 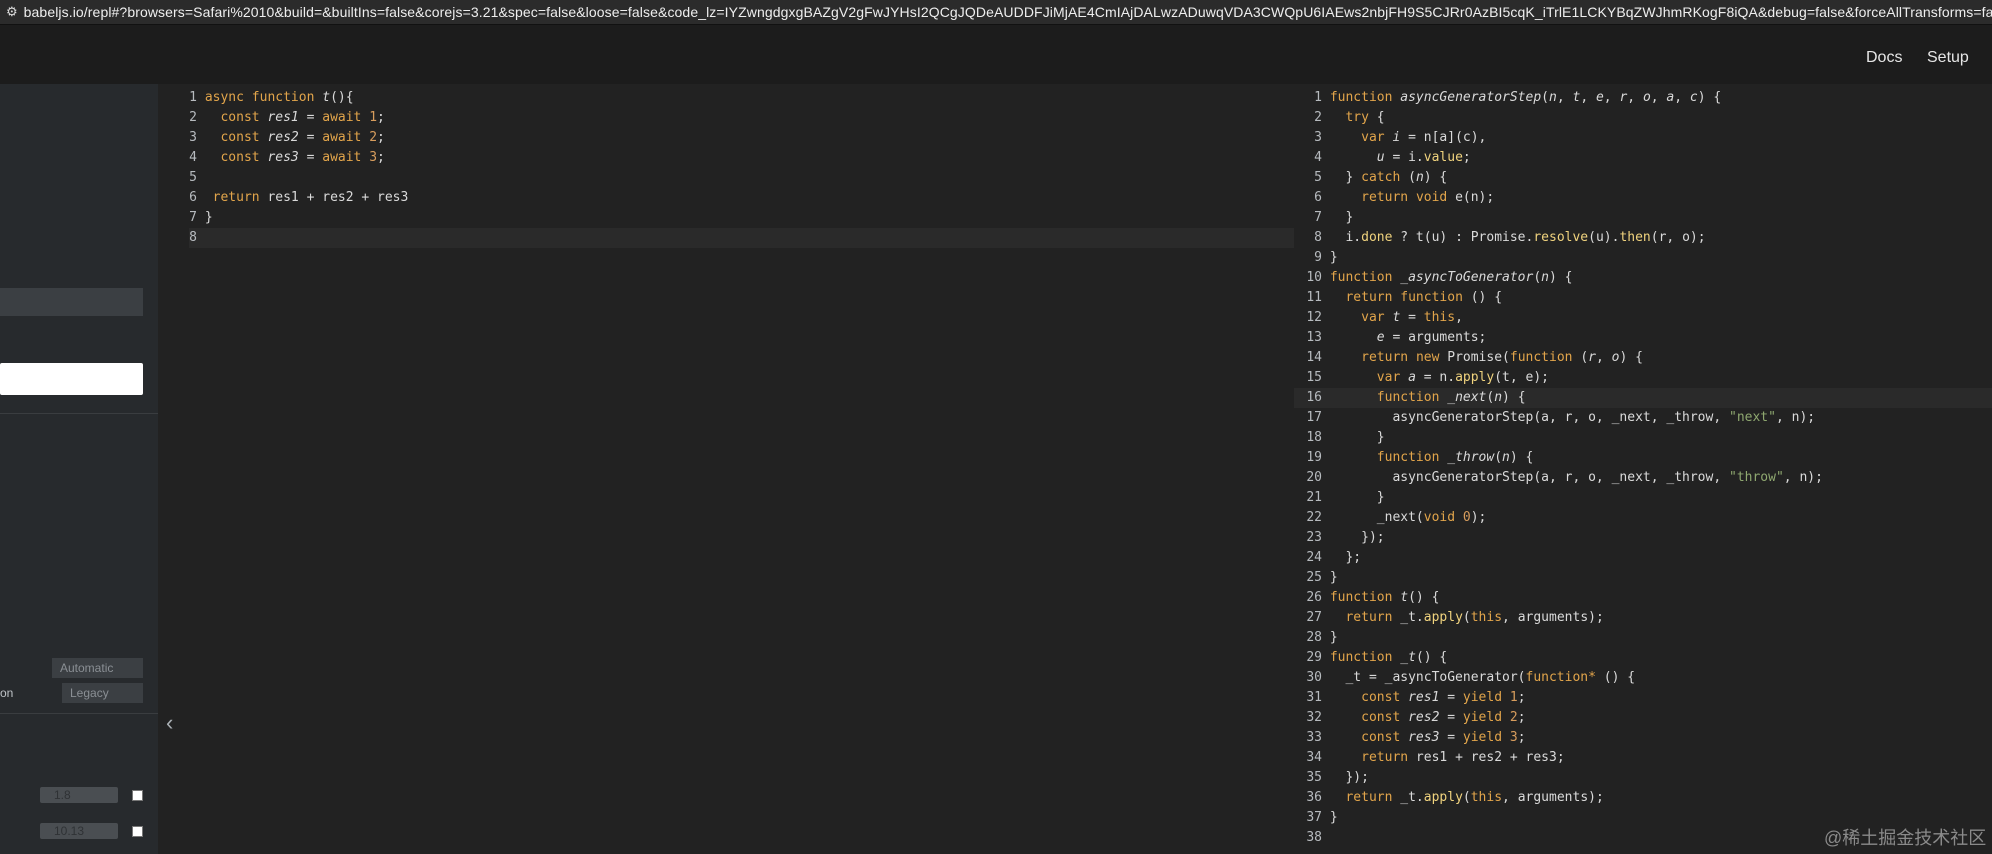 What do you see at coordinates (1427, 737) in the screenshot?
I see `code-text: const res3 = yield 3;` at bounding box center [1427, 737].